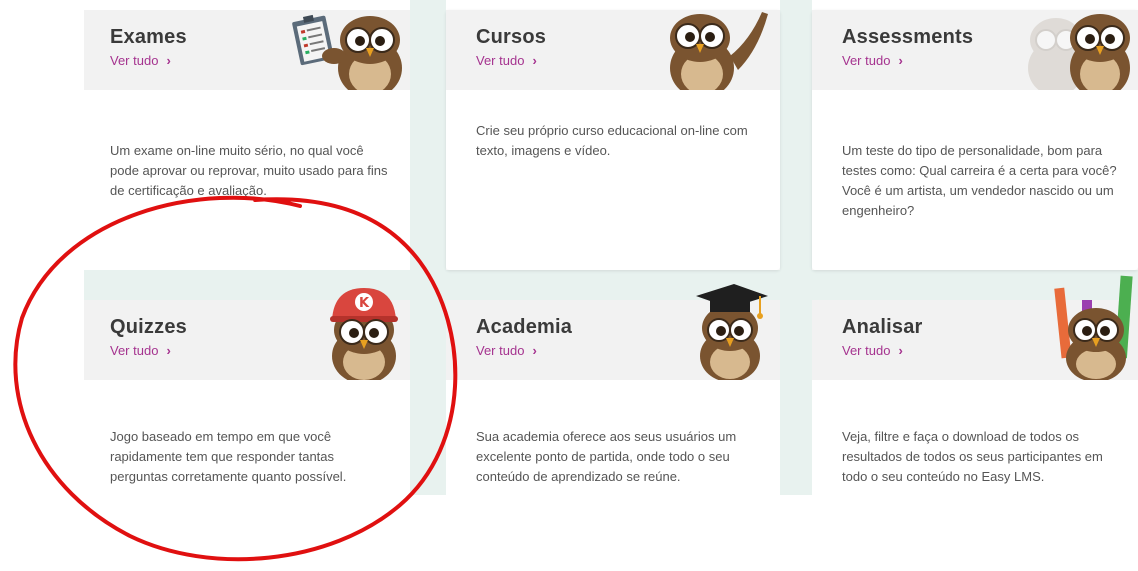 The image size is (1138, 571). What do you see at coordinates (882, 327) in the screenshot?
I see `card-title: Analisar` at bounding box center [882, 327].